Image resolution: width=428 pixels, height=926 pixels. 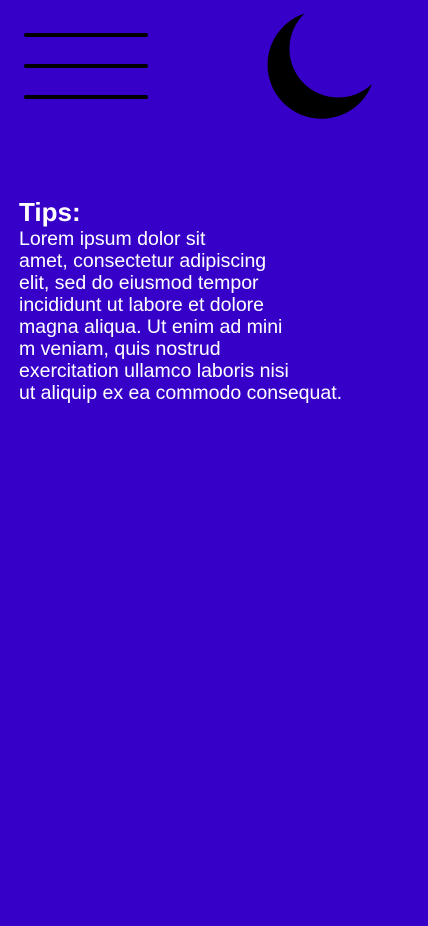 I want to click on crescent-moon-icon, so click(x=319, y=66).